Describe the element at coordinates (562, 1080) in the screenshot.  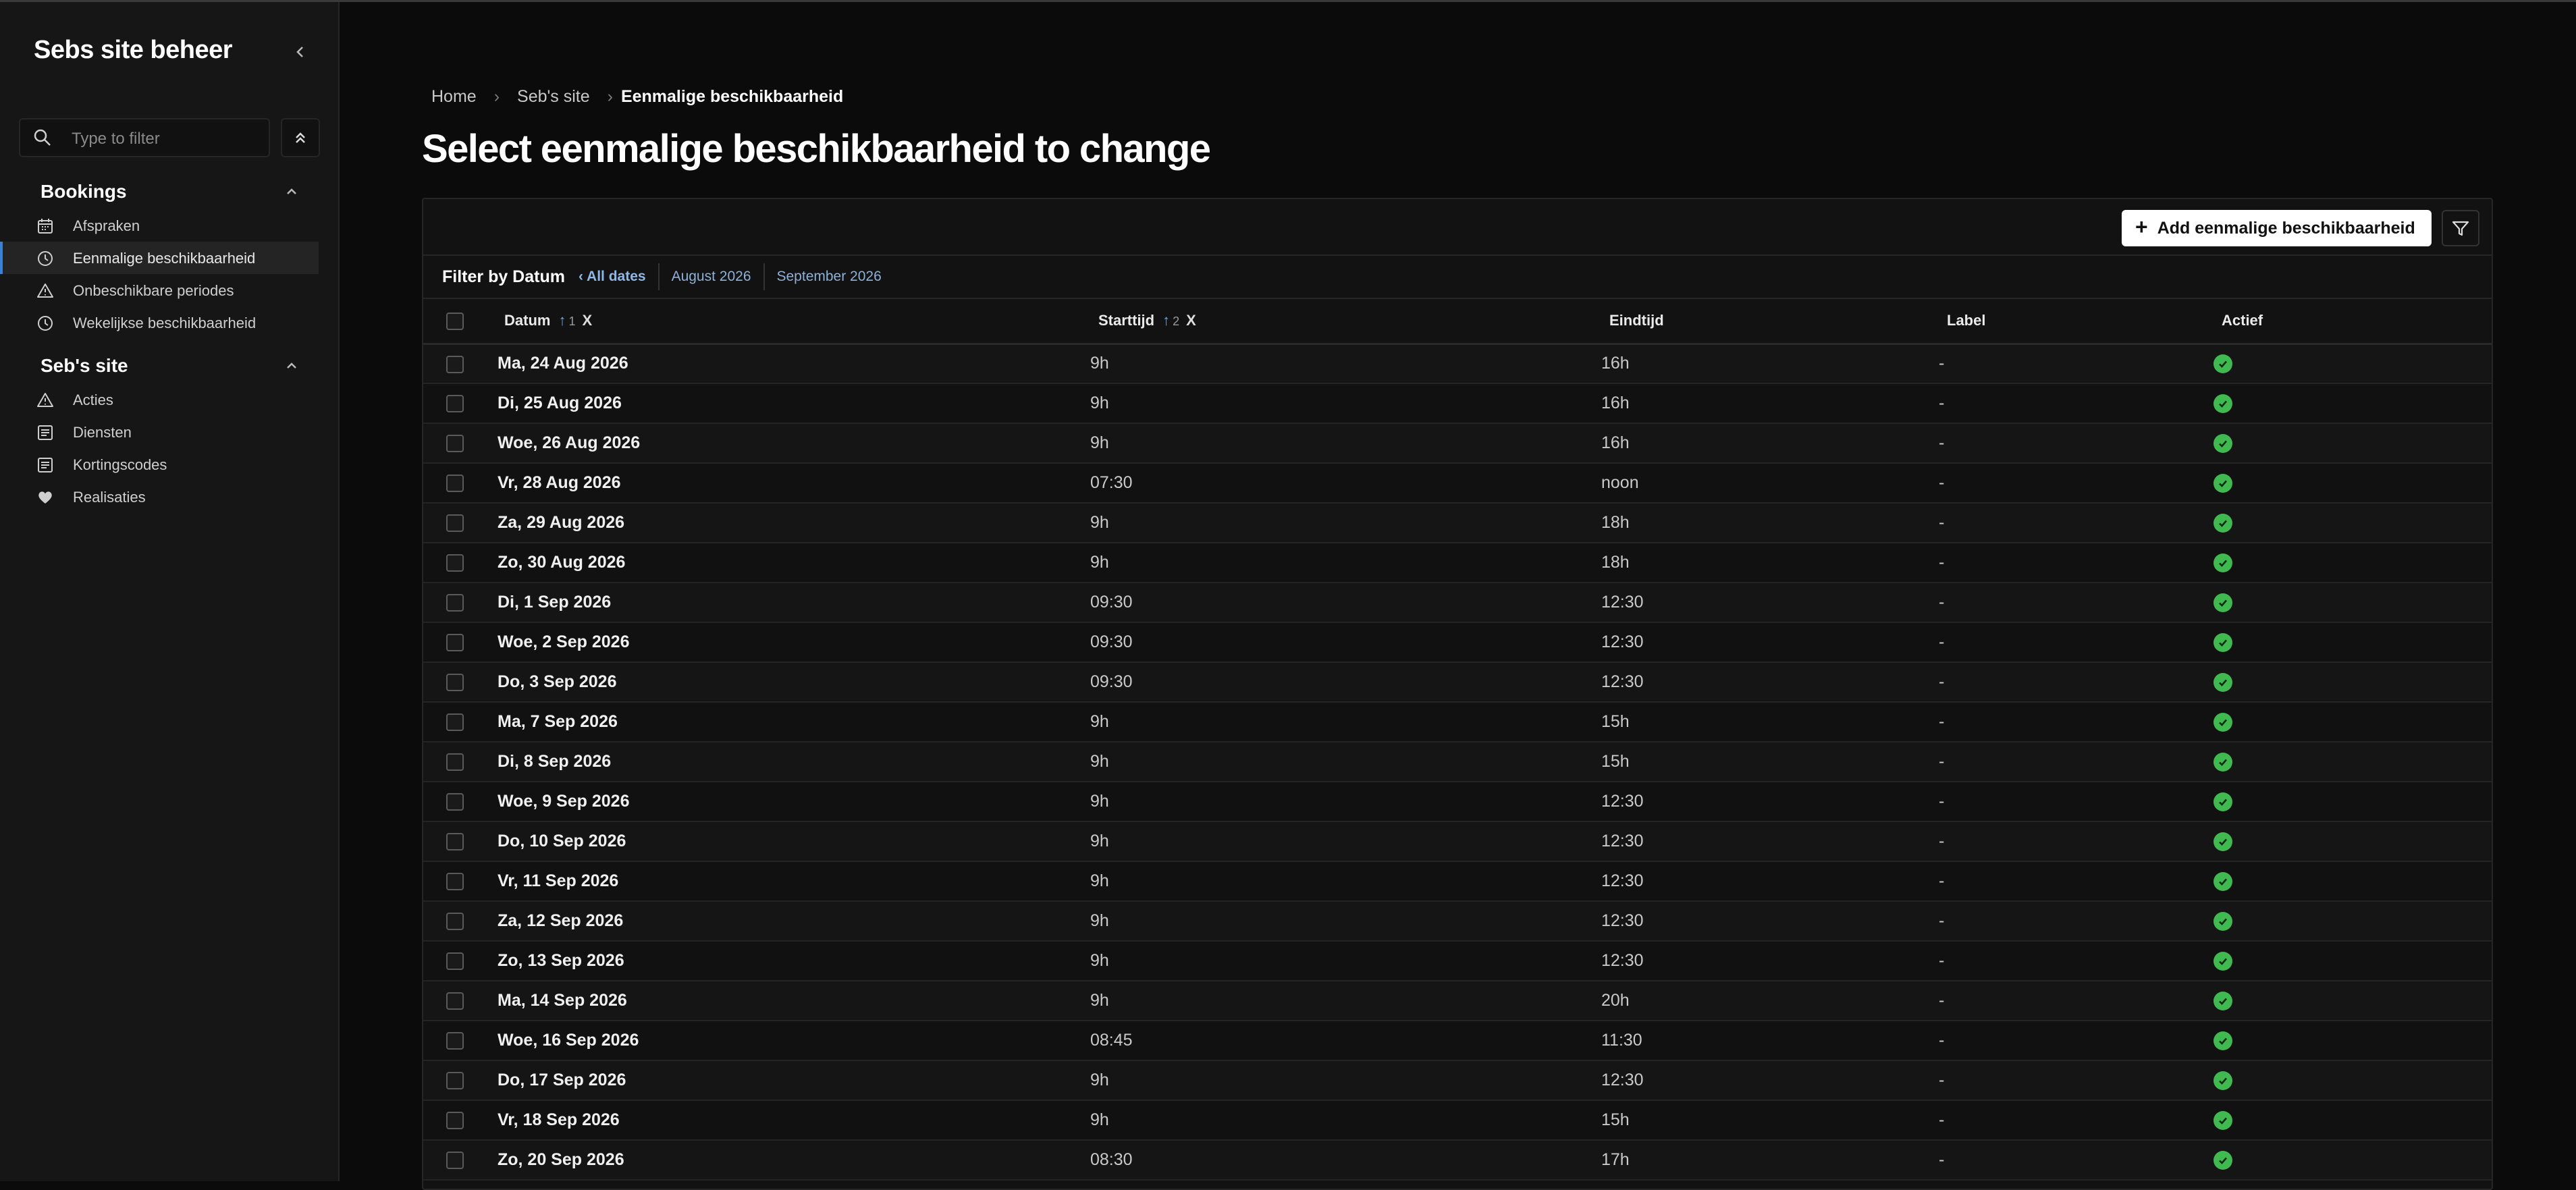
I see `row-date-link: Do, 17 Sep 2026` at that location.